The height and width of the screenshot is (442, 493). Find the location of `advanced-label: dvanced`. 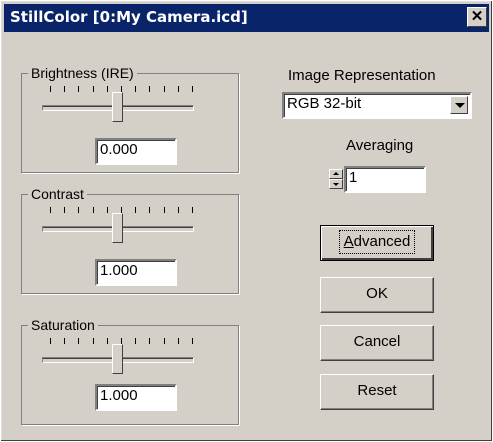

advanced-label: dvanced is located at coordinates (382, 241).